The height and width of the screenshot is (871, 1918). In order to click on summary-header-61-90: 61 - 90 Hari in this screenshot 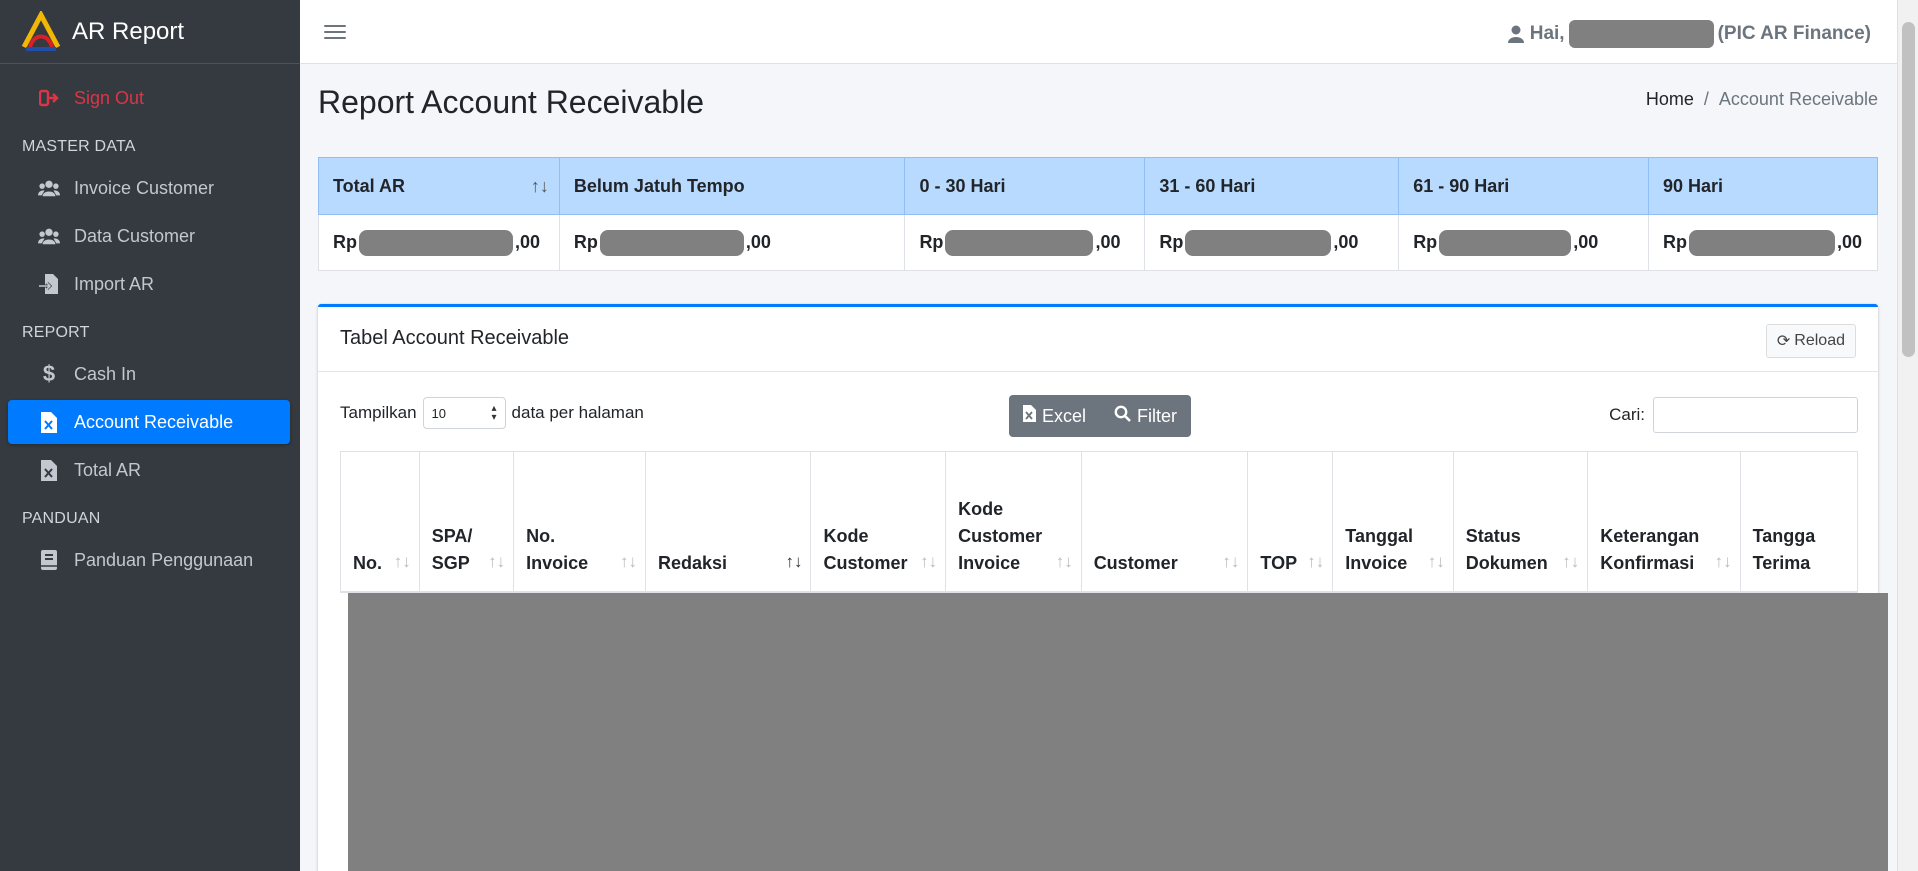, I will do `click(1523, 186)`.